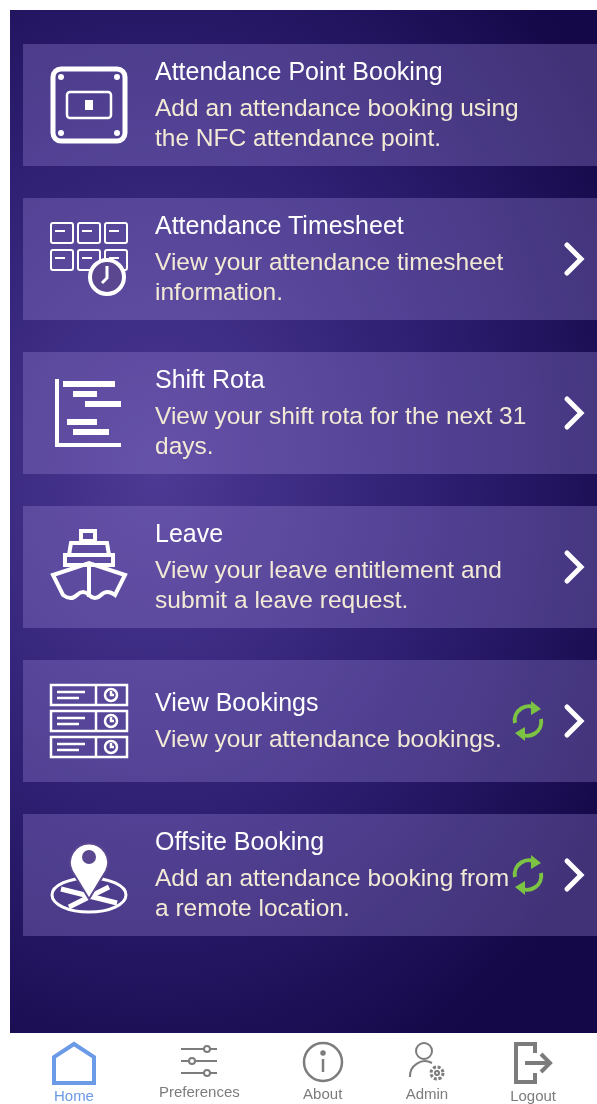 This screenshot has width=597, height=1104. I want to click on tab-button: Logout, so click(533, 1072).